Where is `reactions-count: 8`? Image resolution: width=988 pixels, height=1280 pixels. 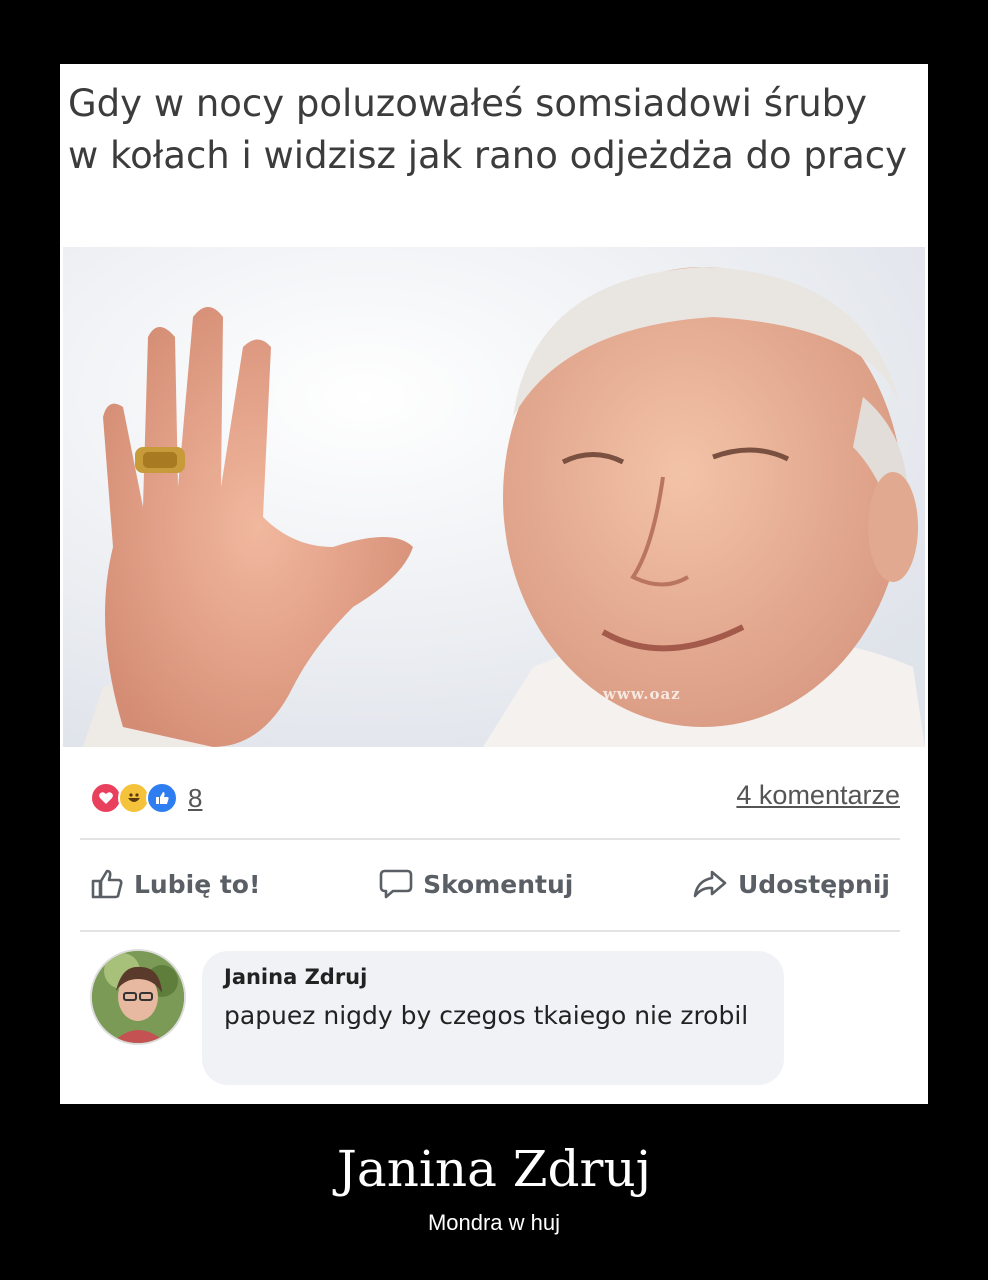 reactions-count: 8 is located at coordinates (195, 798).